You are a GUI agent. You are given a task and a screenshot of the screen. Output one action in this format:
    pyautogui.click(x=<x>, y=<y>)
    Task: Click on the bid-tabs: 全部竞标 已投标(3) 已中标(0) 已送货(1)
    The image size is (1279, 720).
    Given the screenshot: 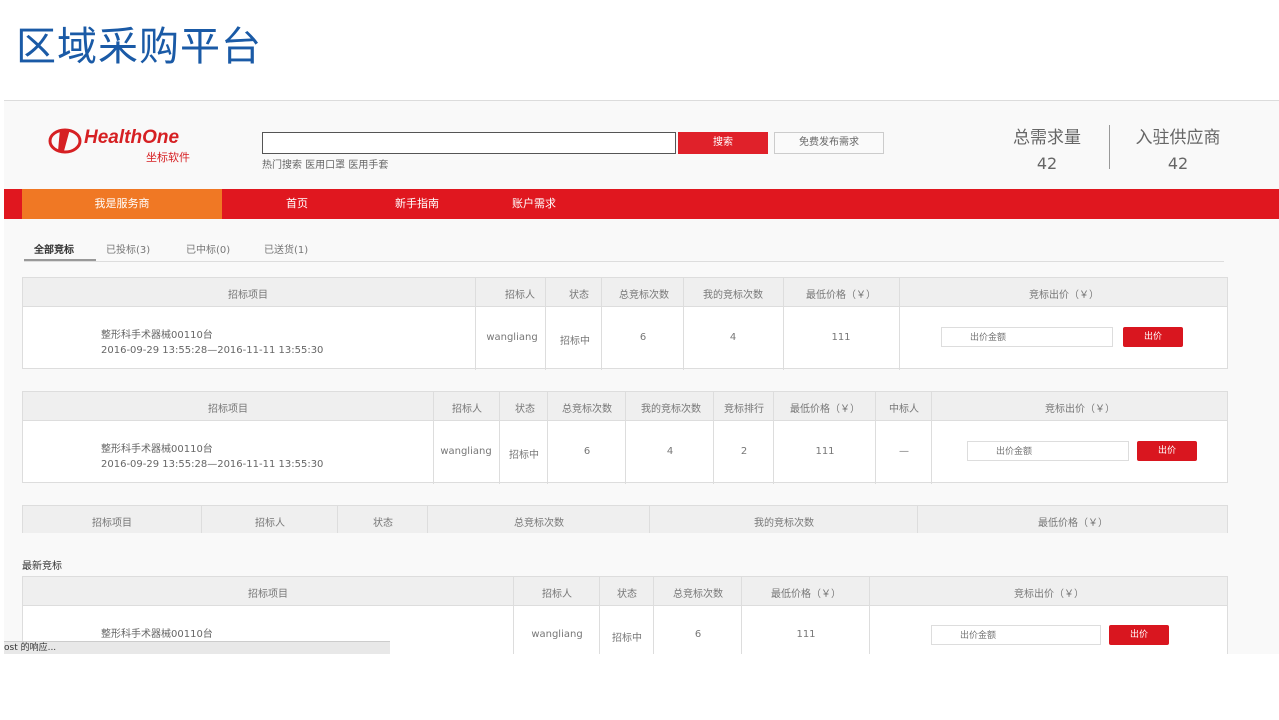 What is the action you would take?
    pyautogui.click(x=624, y=249)
    